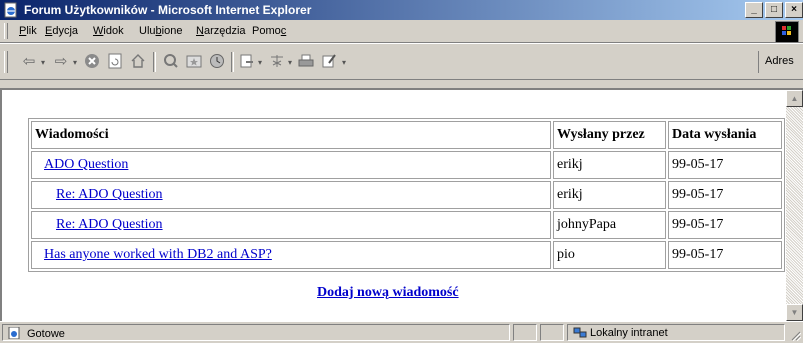  Describe the element at coordinates (401, 61) in the screenshot. I see `standard-toolbar: ⇦ ▾ ⇨ ▾ ▾ ▾ ▾ Adres` at that location.